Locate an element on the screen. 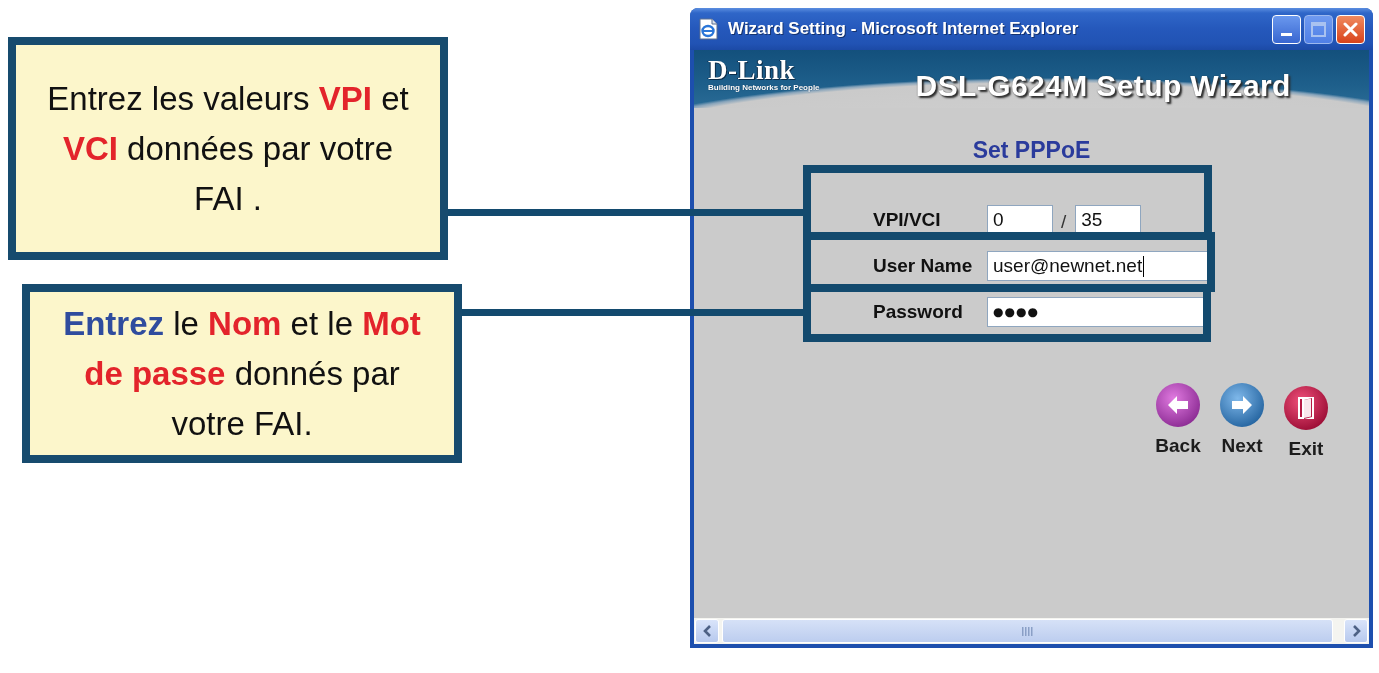 This screenshot has width=1379, height=673. number-field: 35 is located at coordinates (1108, 220).